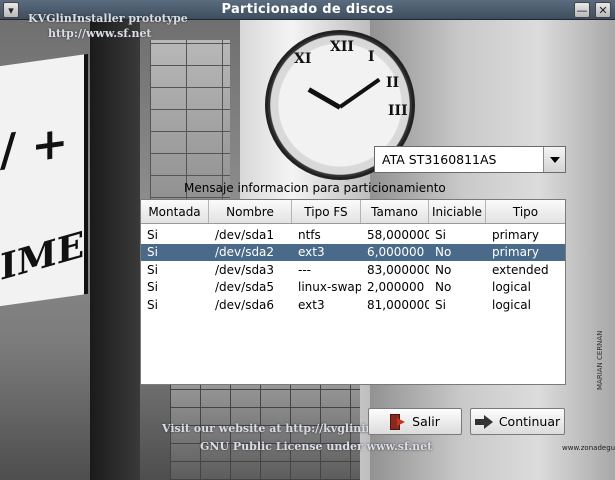  I want to click on exit-button-label: Salir, so click(426, 421).